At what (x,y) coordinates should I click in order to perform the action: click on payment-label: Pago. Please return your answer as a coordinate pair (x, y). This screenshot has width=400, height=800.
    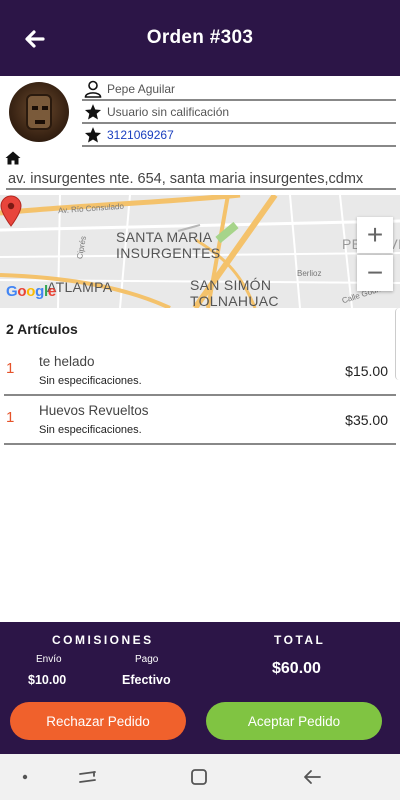
    Looking at the image, I should click on (147, 659).